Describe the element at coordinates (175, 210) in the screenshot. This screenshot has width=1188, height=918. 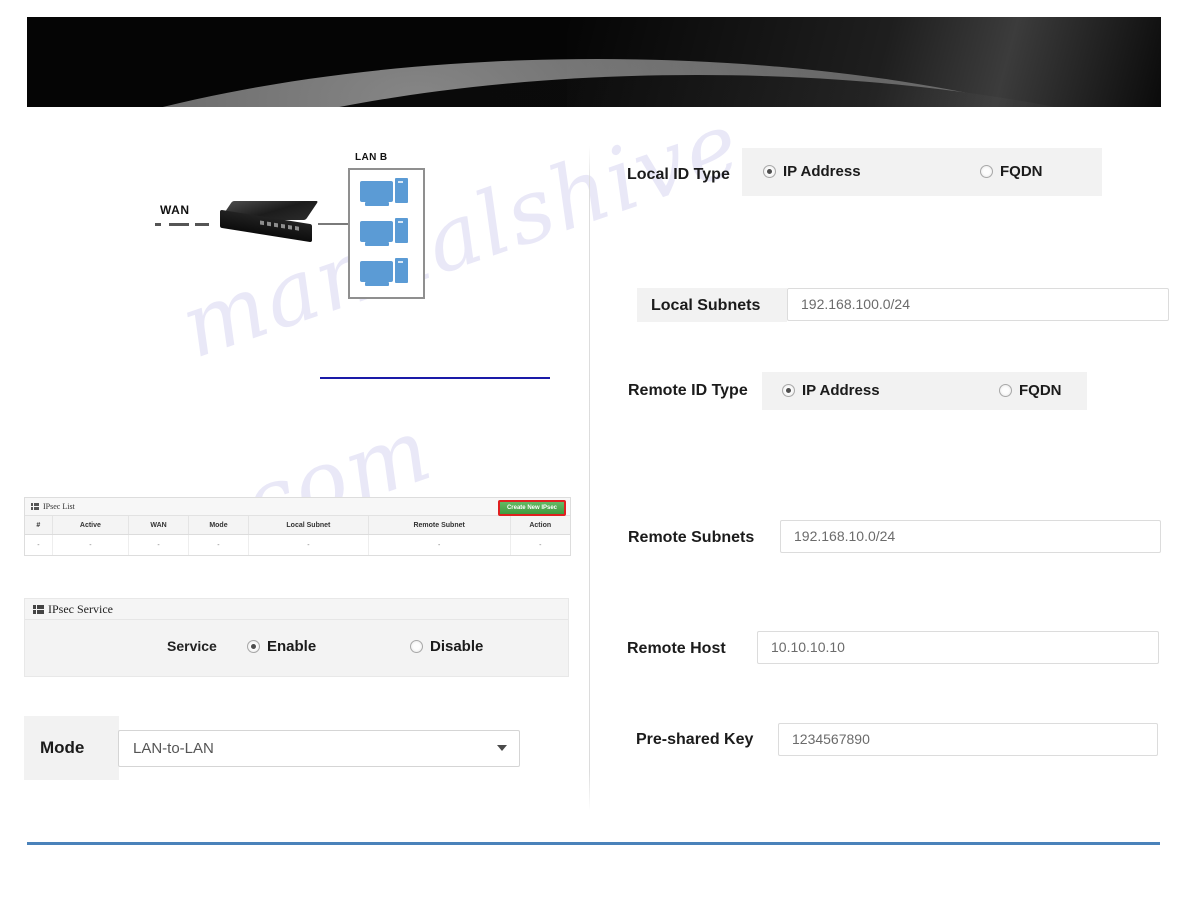
I see `wan-label: WAN` at that location.